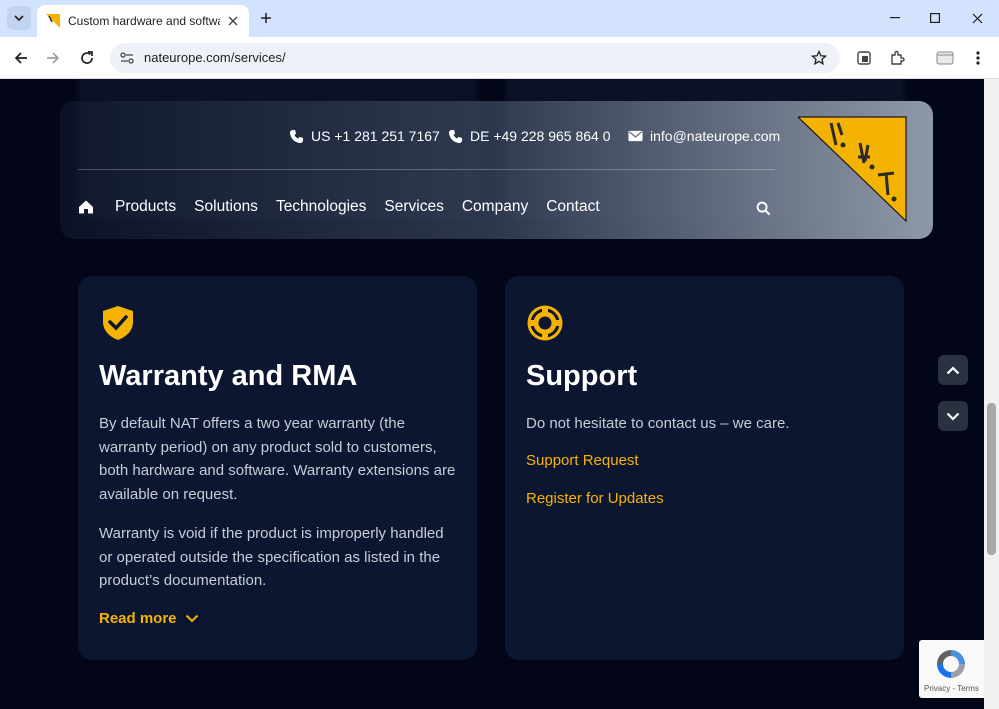 Image resolution: width=999 pixels, height=709 pixels. I want to click on search-icon, so click(763, 208).